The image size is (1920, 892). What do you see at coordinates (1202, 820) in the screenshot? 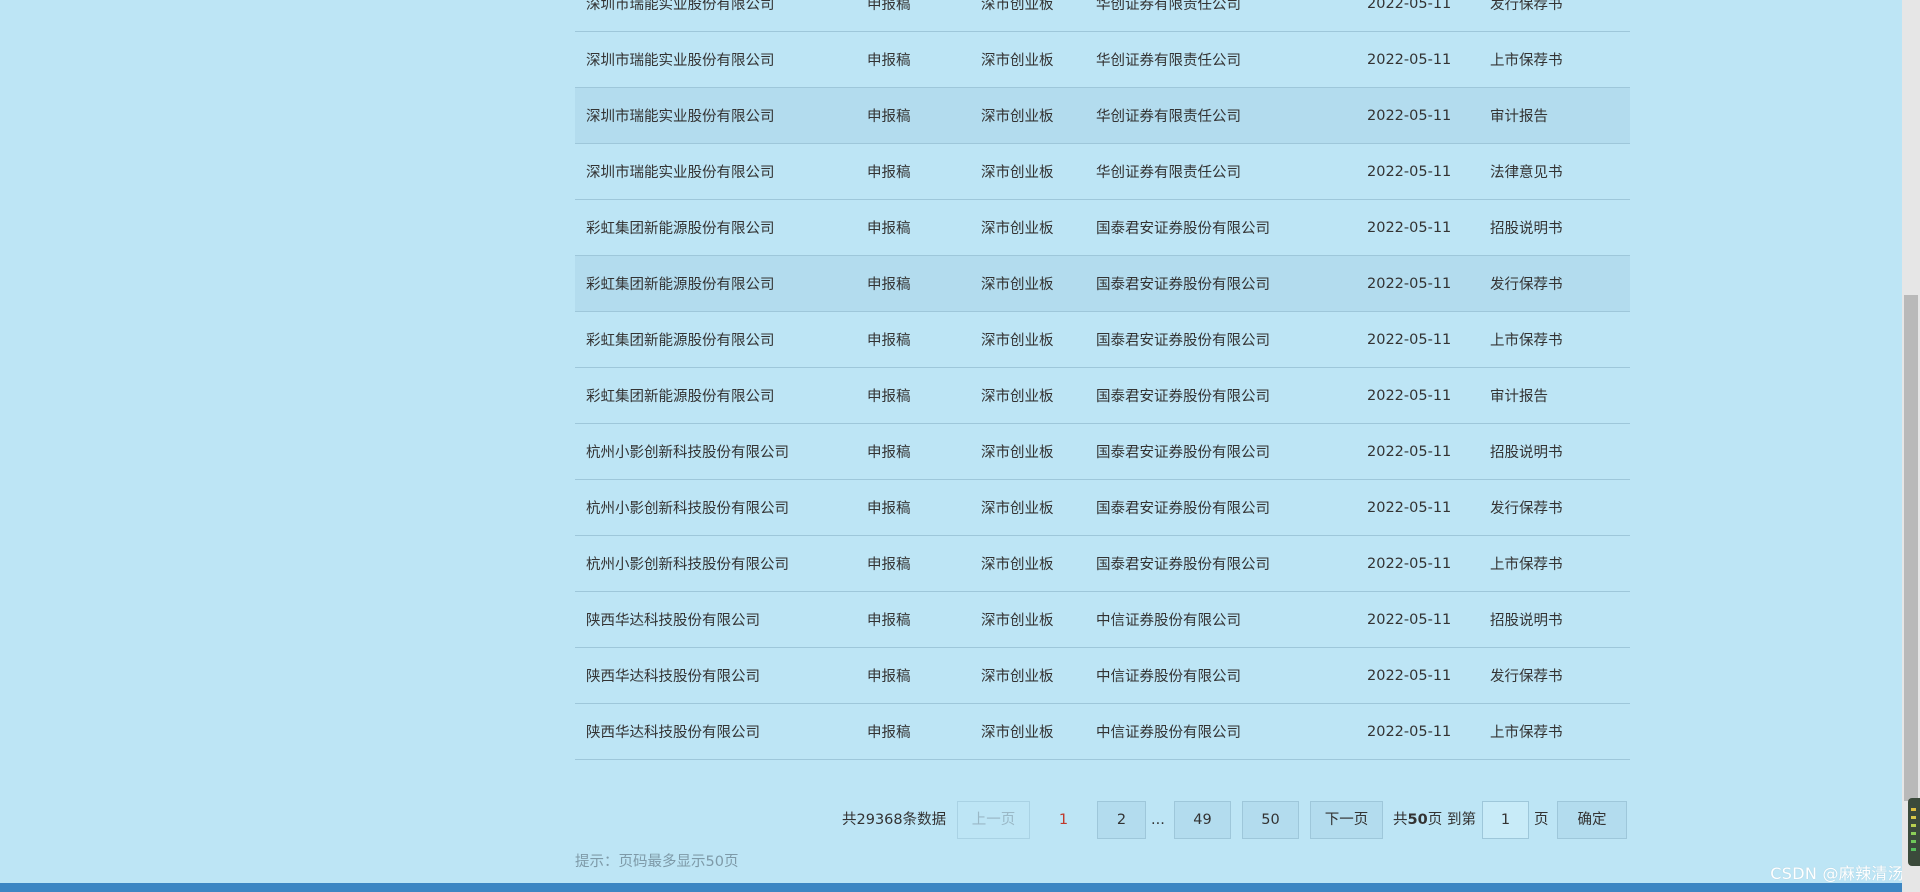
I see `page-49-button: 49` at bounding box center [1202, 820].